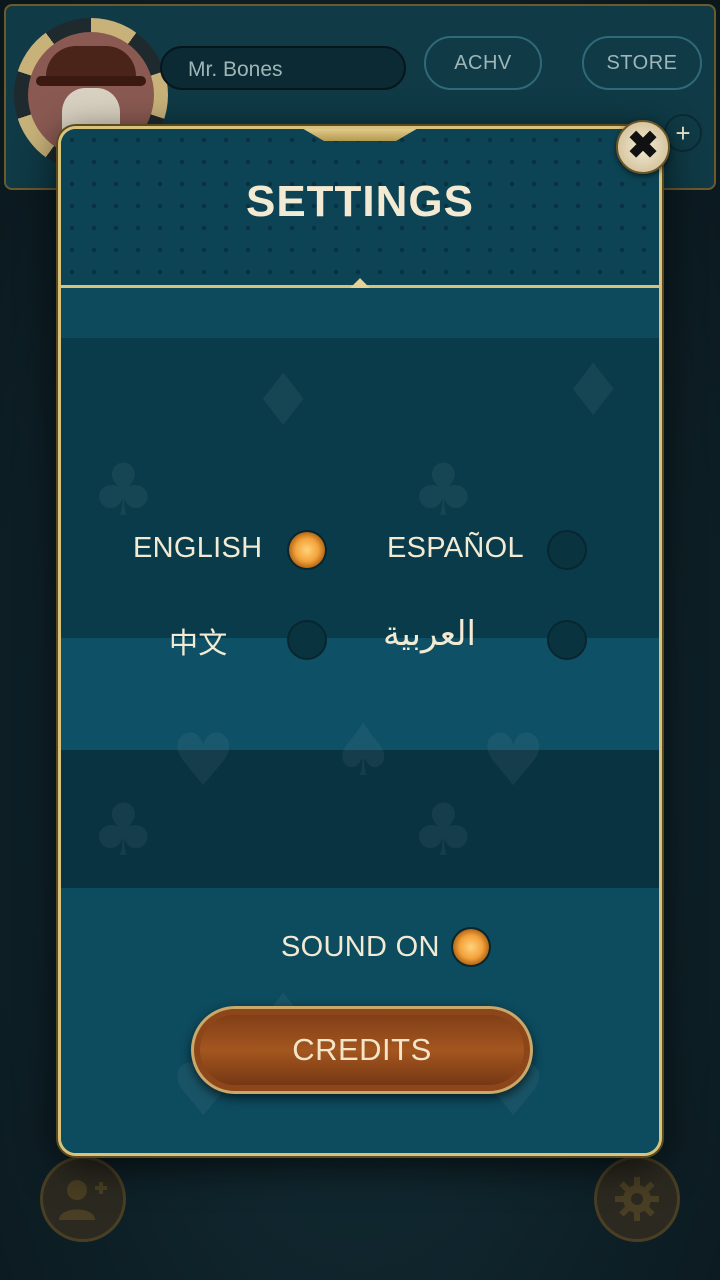  What do you see at coordinates (455, 548) in the screenshot?
I see `language-option-spanish-label: ESPAÑOL` at bounding box center [455, 548].